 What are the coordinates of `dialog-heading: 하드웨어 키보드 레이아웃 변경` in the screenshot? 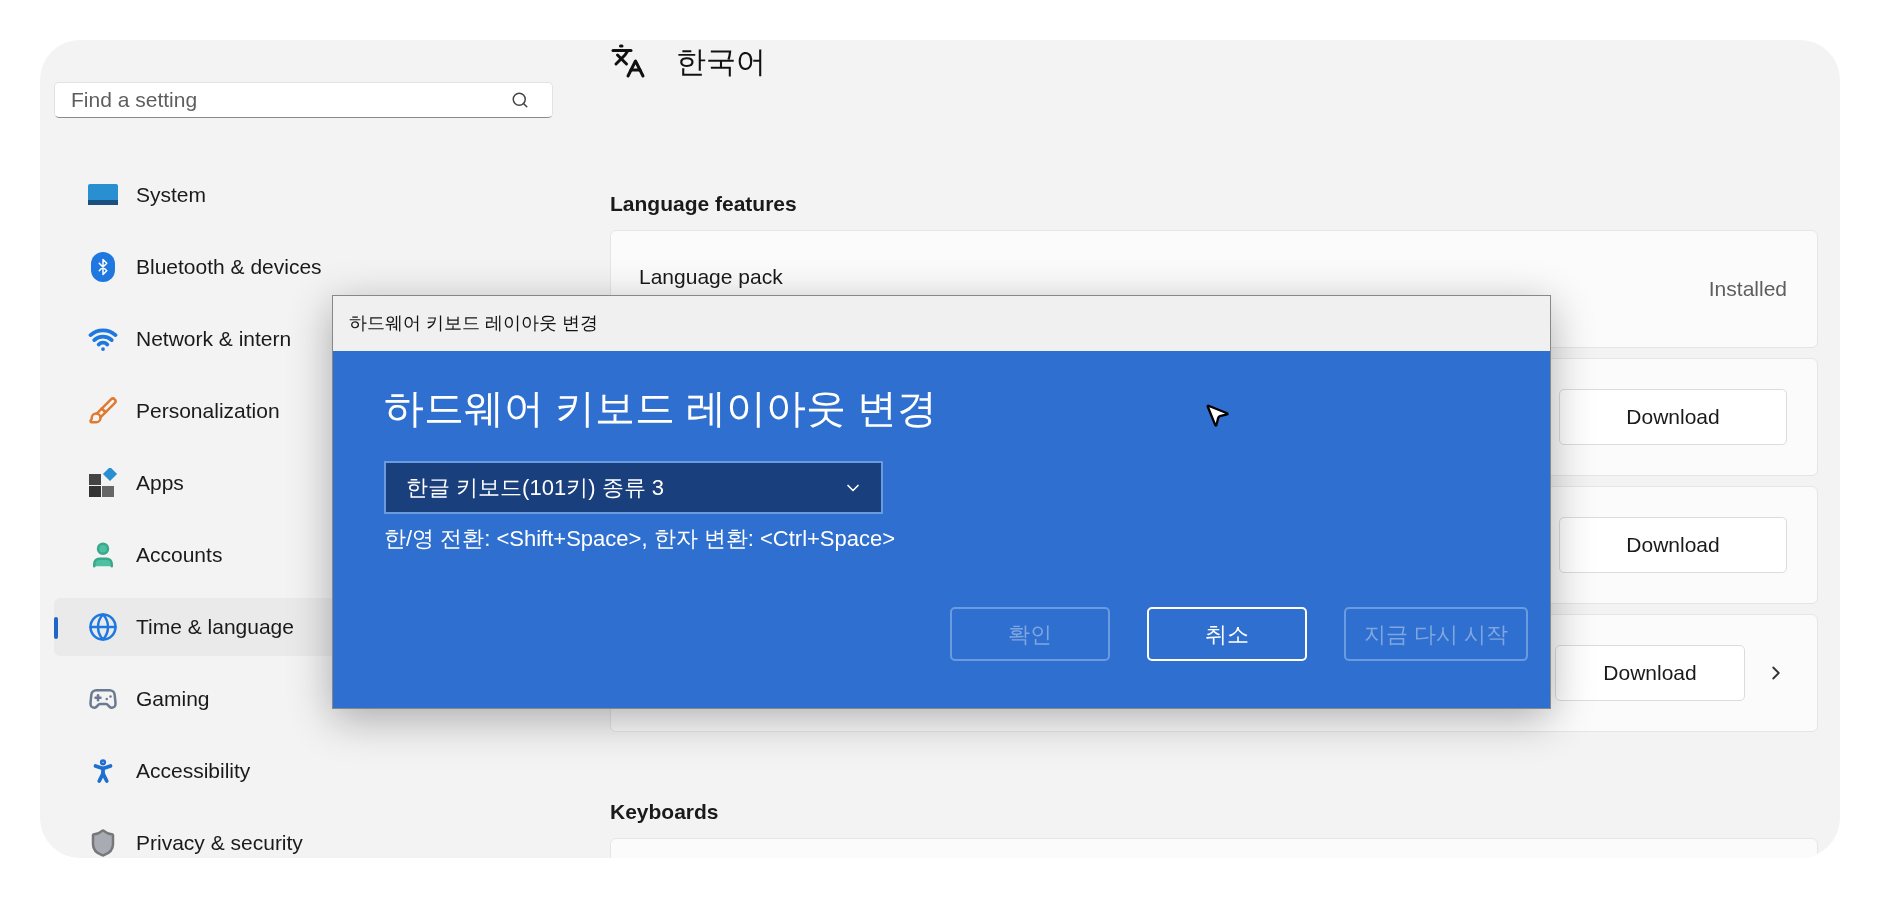 It's located at (661, 408).